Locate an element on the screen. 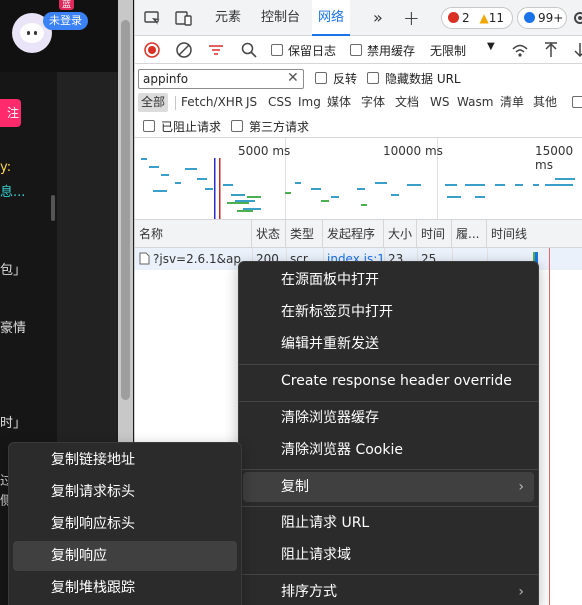 Image resolution: width=582 pixels, height=605 pixels. network-overview: 5000 ms 10000 ms 15000 ms is located at coordinates (358, 179).